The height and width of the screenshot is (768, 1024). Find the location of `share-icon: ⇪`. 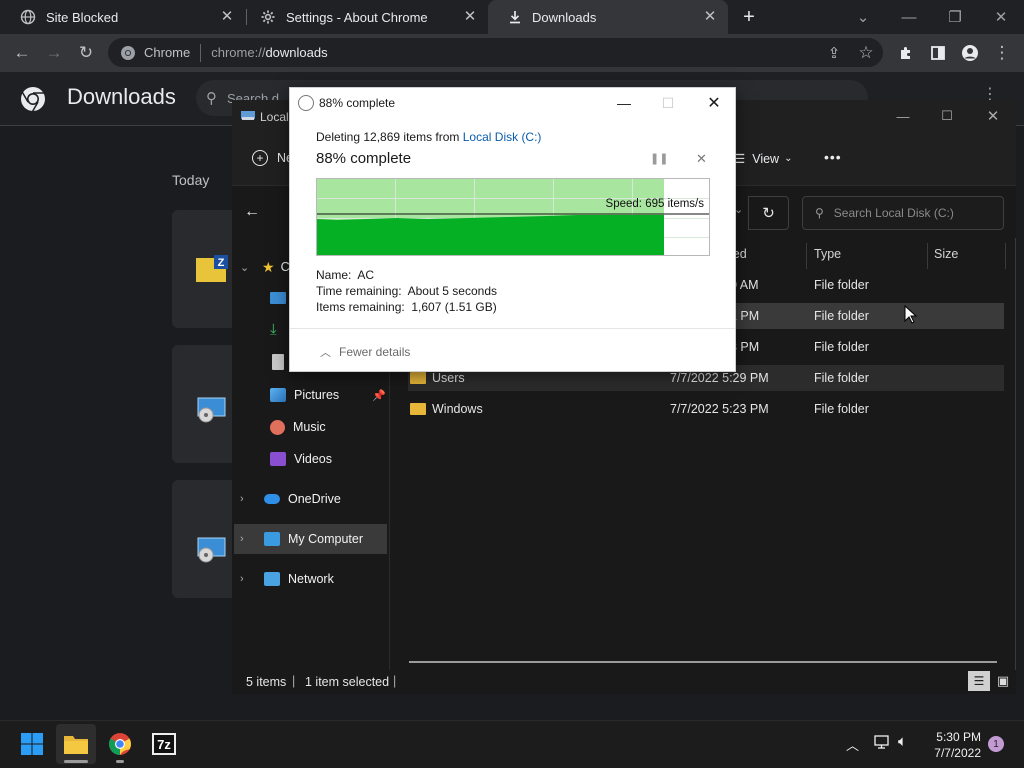

share-icon: ⇪ is located at coordinates (834, 53).